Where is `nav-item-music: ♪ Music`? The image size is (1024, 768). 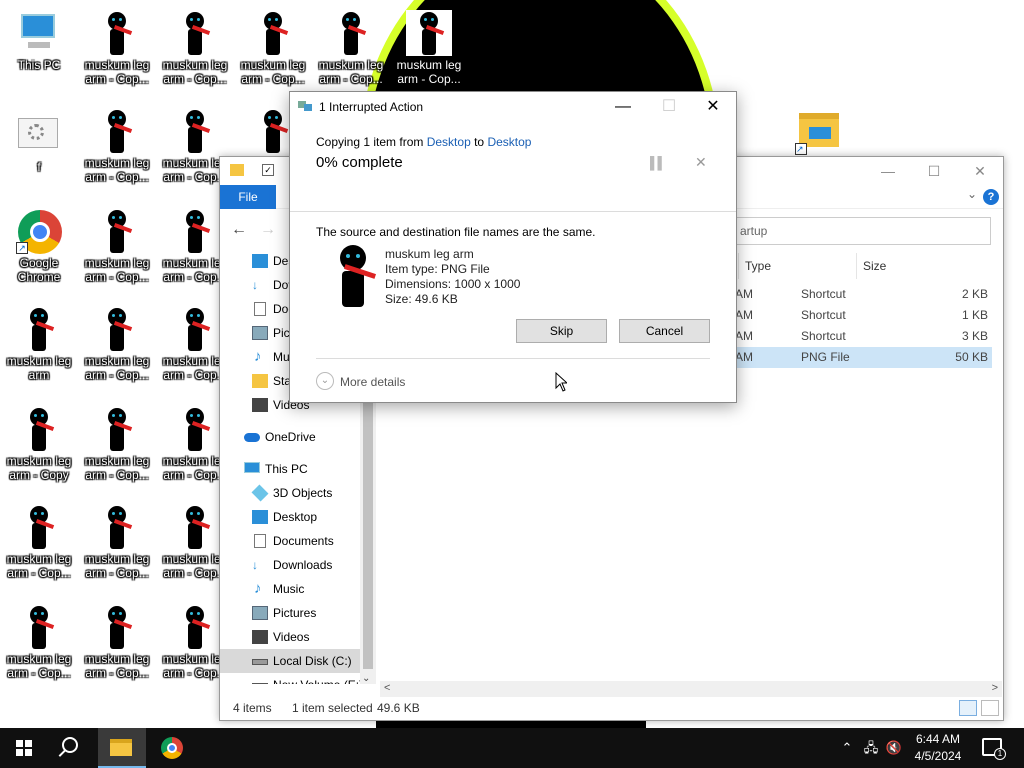
nav-item-music: ♪ Music is located at coordinates (297, 589).